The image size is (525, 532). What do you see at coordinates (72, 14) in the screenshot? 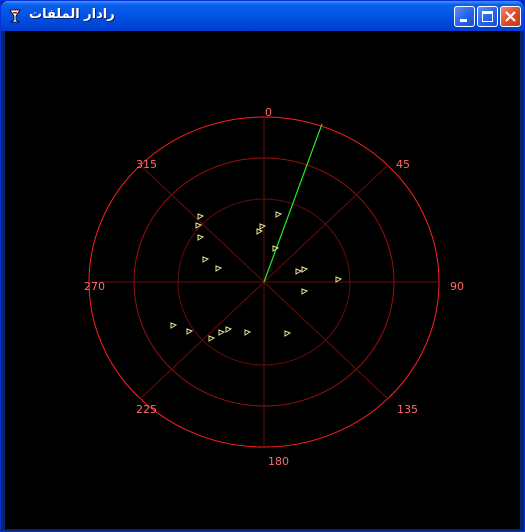
I see `window-title: رادار الملفات` at bounding box center [72, 14].